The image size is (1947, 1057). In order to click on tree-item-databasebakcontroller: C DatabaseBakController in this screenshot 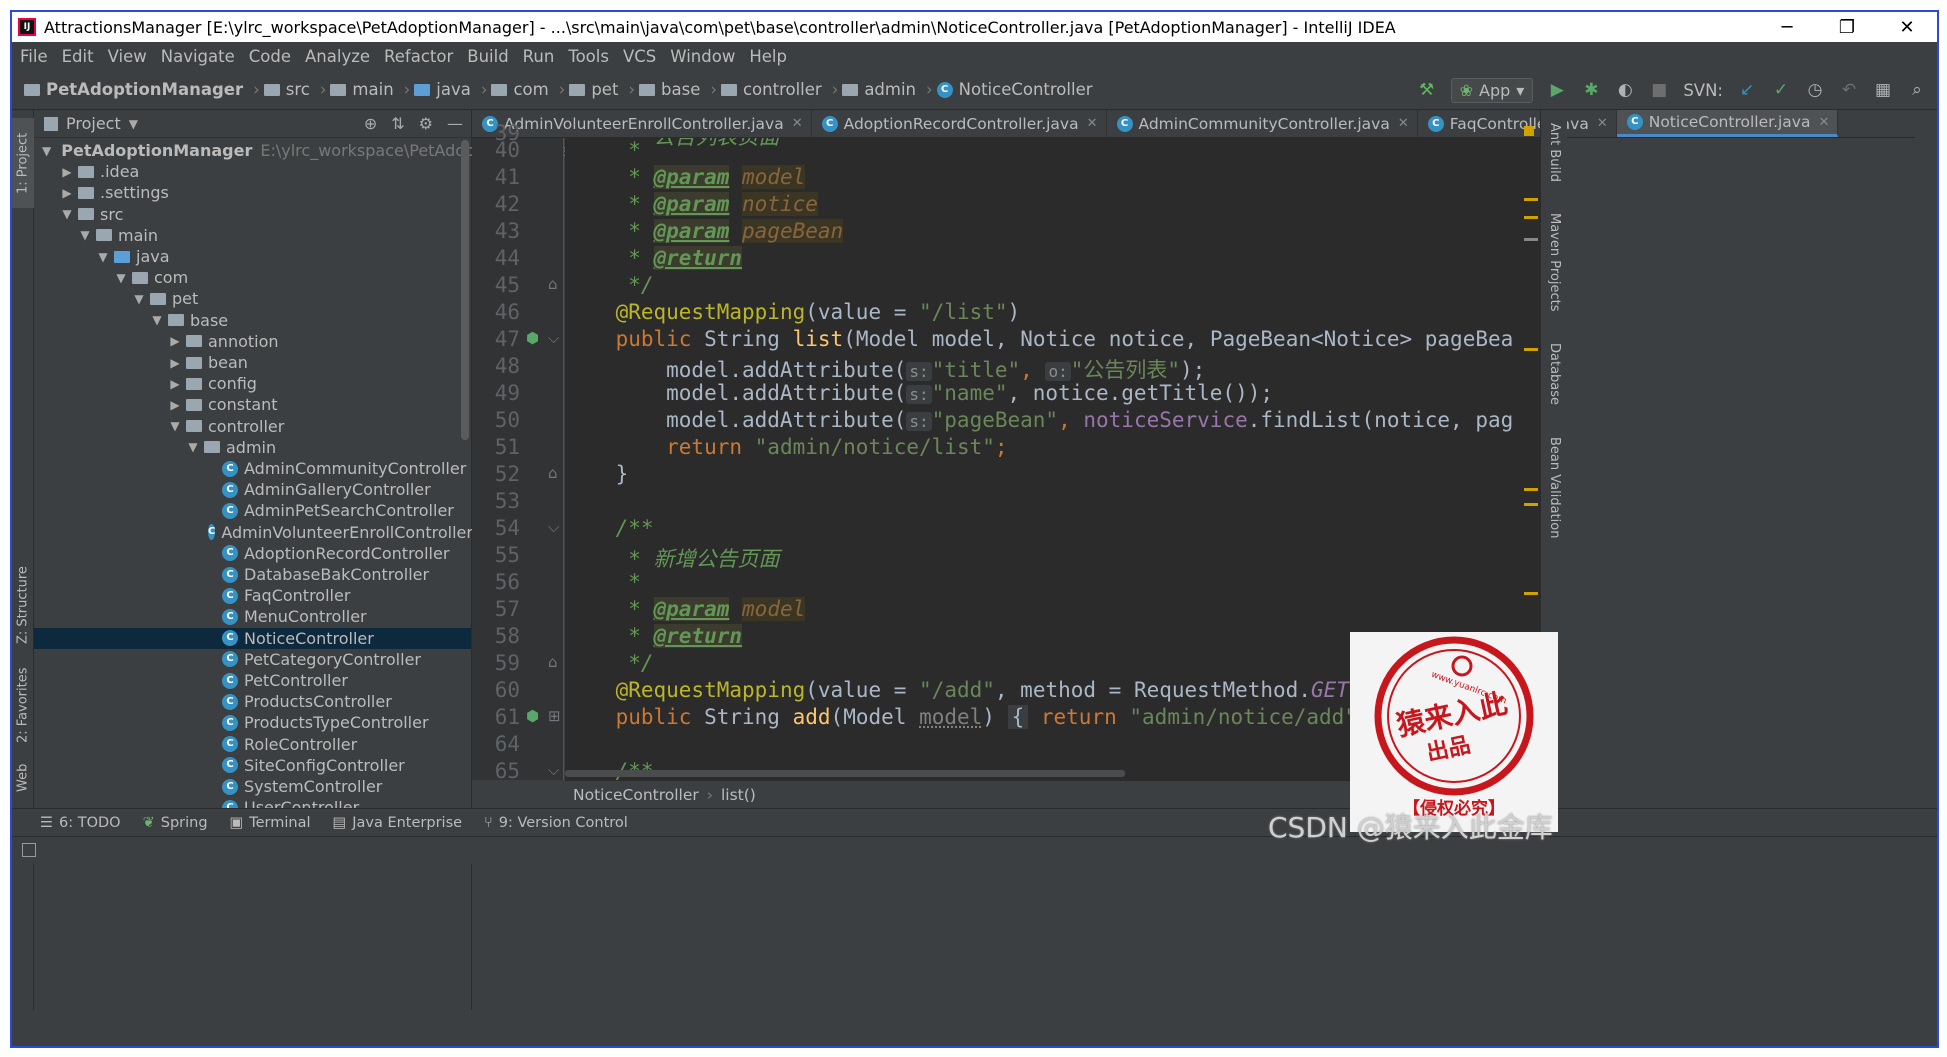, I will do `click(252, 574)`.